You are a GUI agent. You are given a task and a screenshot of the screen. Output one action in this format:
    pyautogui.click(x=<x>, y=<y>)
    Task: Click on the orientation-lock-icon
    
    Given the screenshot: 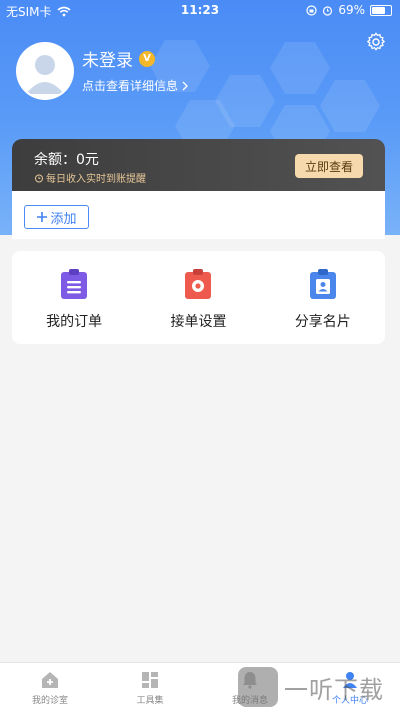 What is the action you would take?
    pyautogui.click(x=311, y=10)
    